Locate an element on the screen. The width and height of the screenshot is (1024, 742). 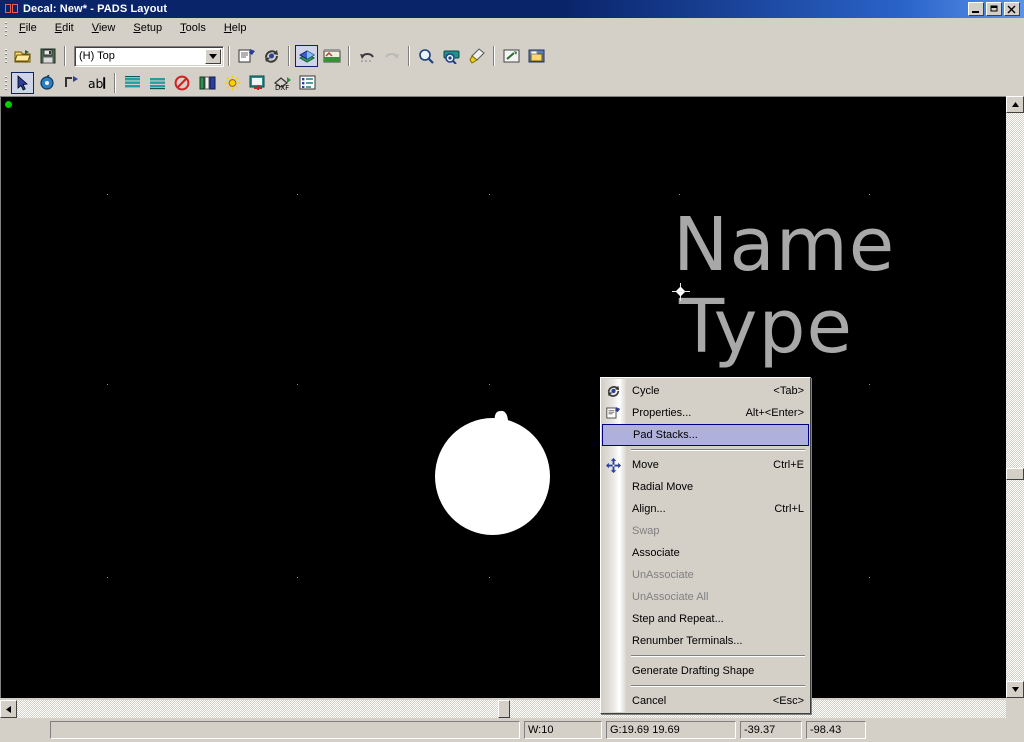
decal-name-label: Name is located at coordinates (784, 245).